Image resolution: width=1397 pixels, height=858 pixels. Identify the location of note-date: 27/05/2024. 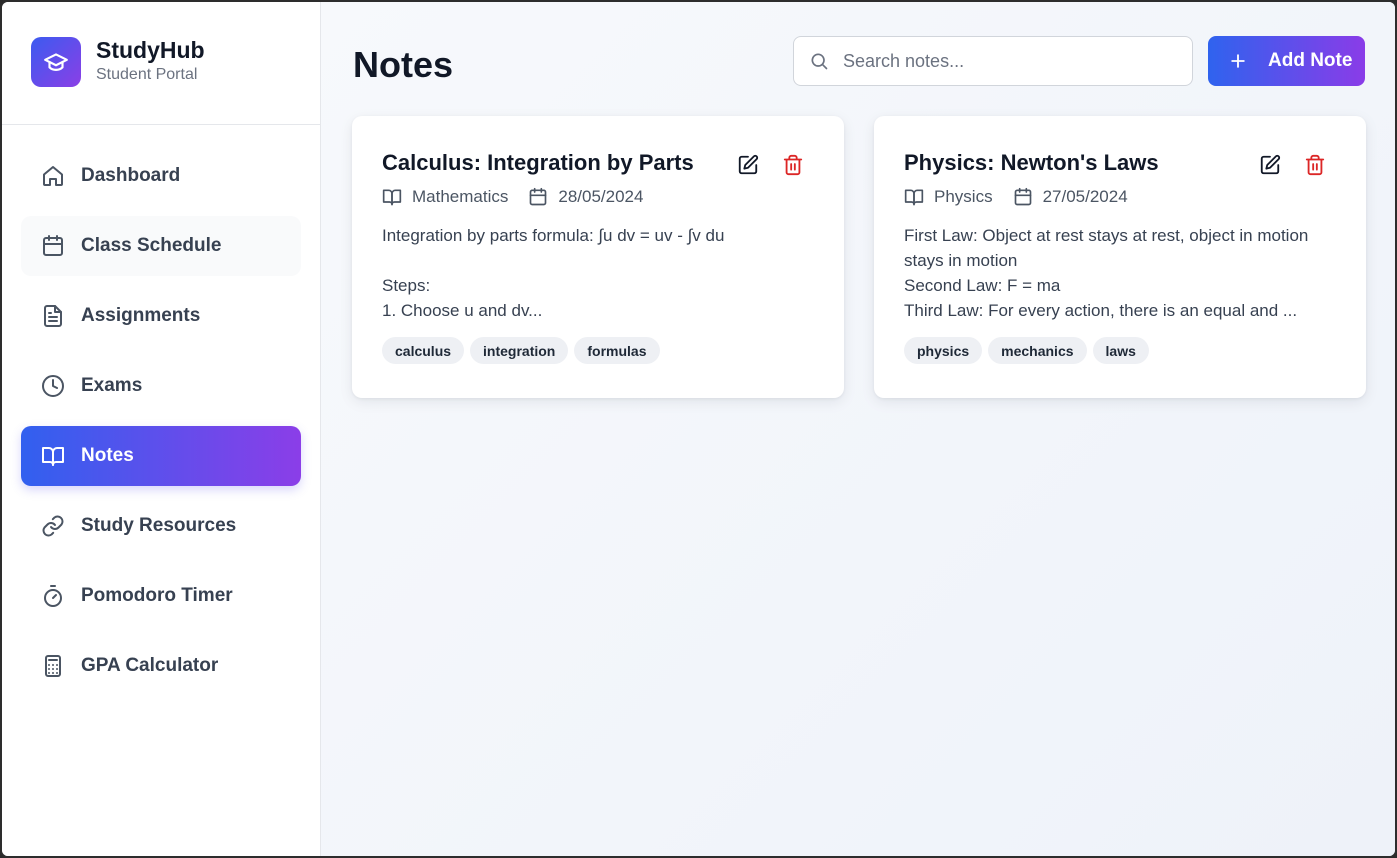
(1085, 196).